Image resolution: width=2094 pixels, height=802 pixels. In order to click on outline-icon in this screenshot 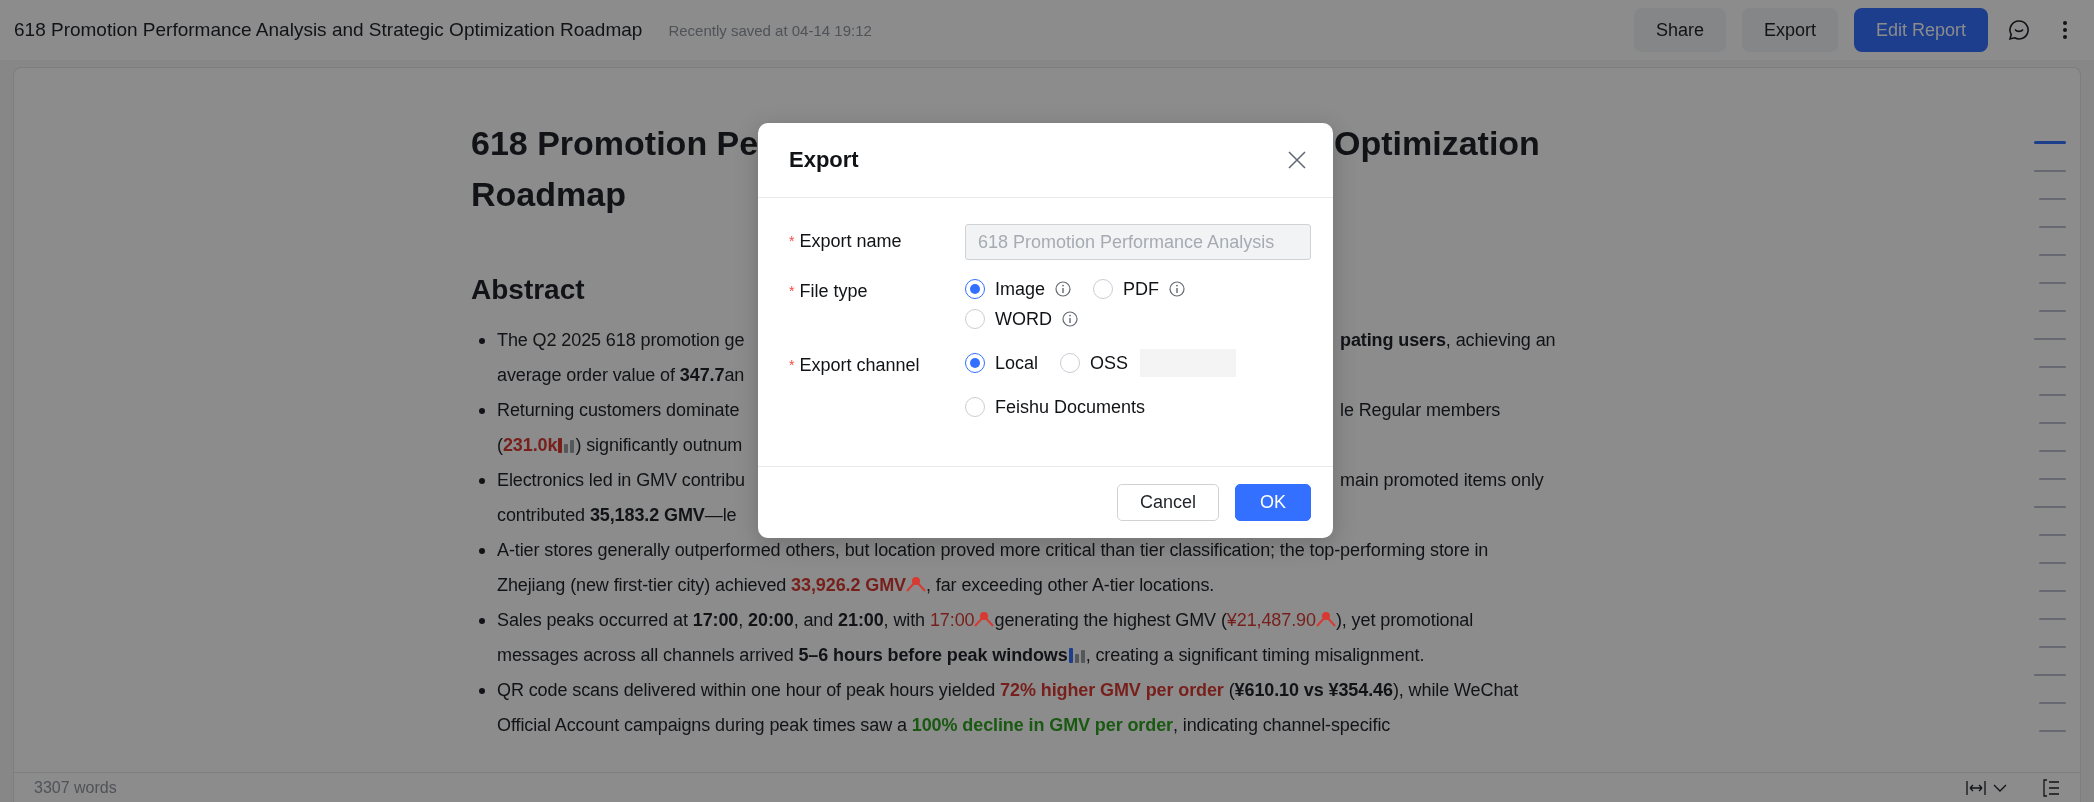, I will do `click(2051, 787)`.